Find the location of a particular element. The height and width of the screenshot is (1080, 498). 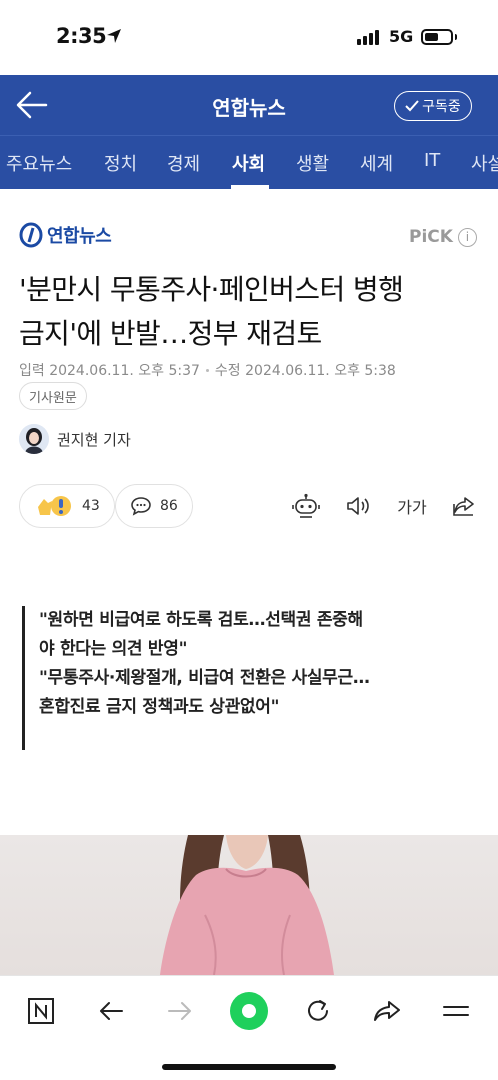

reaction-button: 43 is located at coordinates (67, 506).